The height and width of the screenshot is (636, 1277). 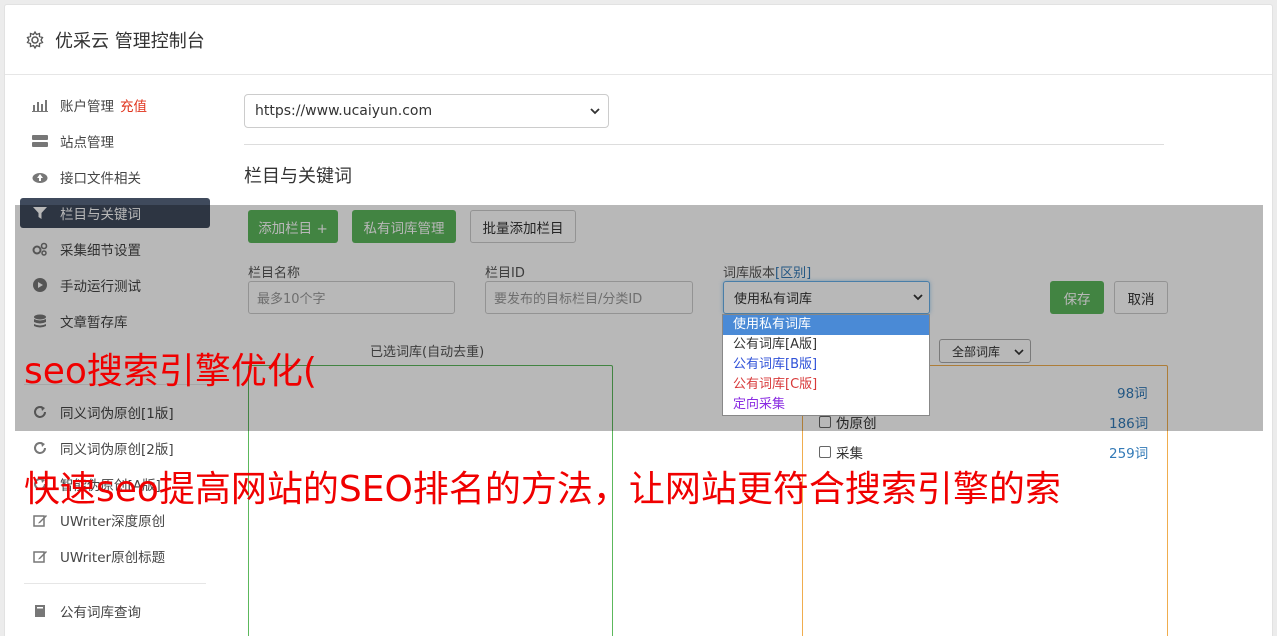 What do you see at coordinates (849, 454) in the screenshot?
I see `lib-name: 采集` at bounding box center [849, 454].